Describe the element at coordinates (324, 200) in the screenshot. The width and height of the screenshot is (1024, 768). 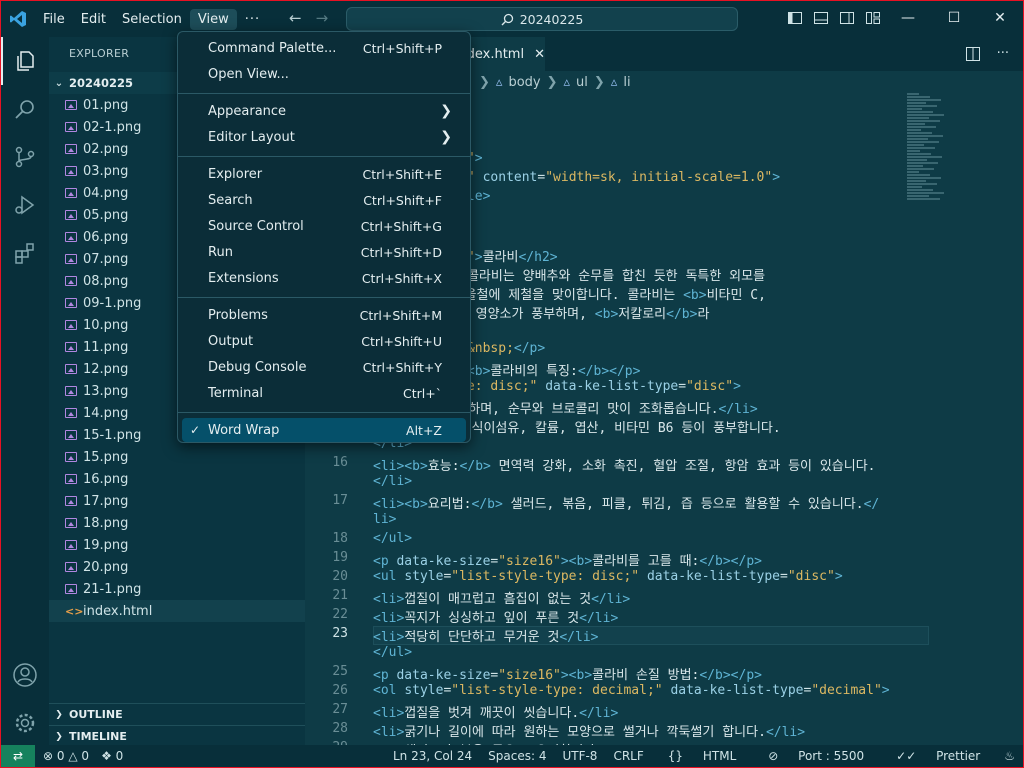
I see `menu-item-search: Search Ctrl+Shift+F` at that location.